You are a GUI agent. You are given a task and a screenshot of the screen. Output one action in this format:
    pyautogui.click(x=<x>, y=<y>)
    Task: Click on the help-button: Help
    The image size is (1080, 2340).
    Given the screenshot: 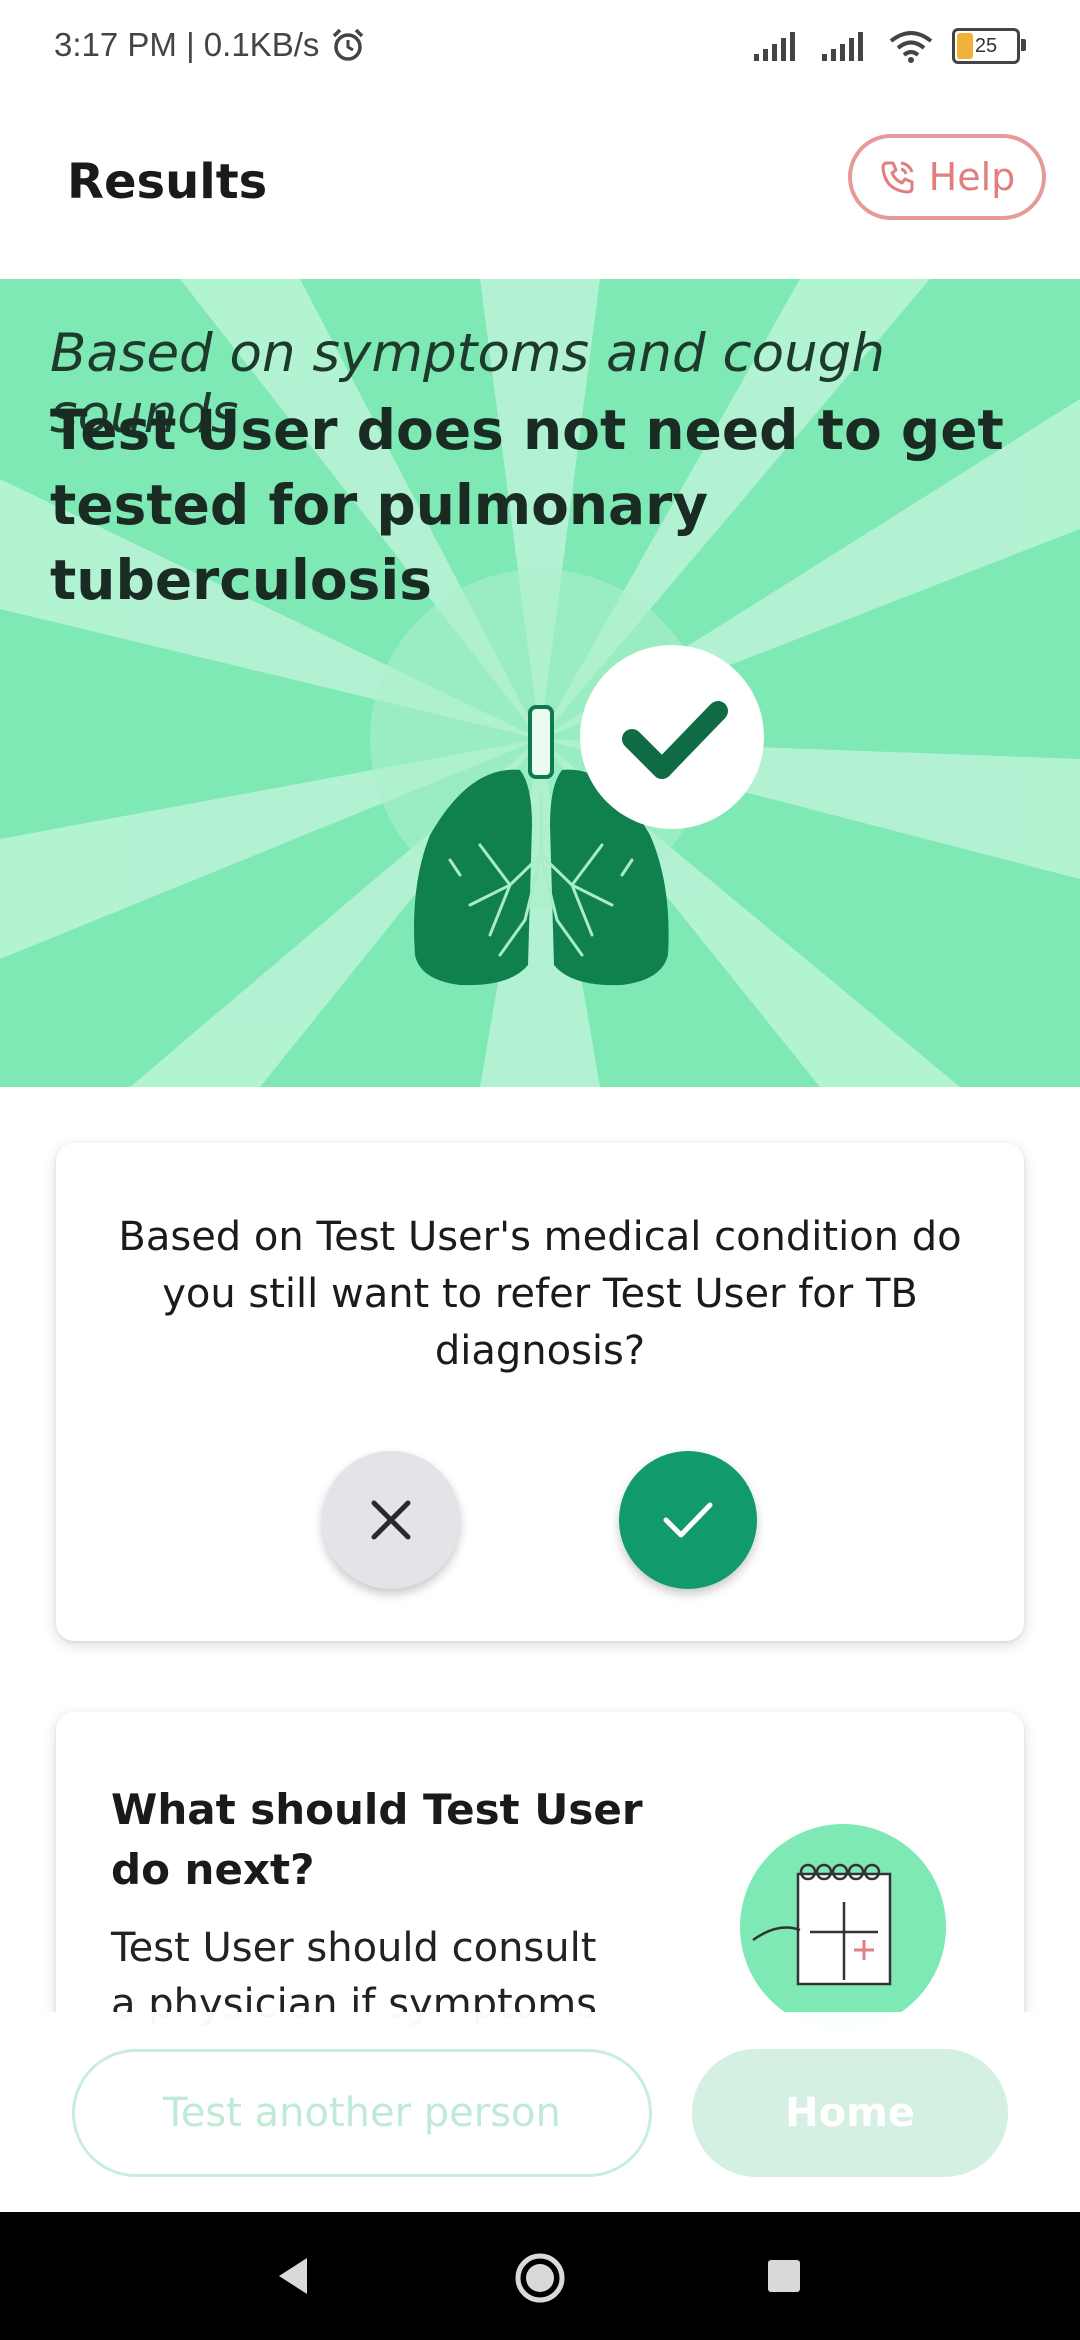 What is the action you would take?
    pyautogui.click(x=947, y=177)
    